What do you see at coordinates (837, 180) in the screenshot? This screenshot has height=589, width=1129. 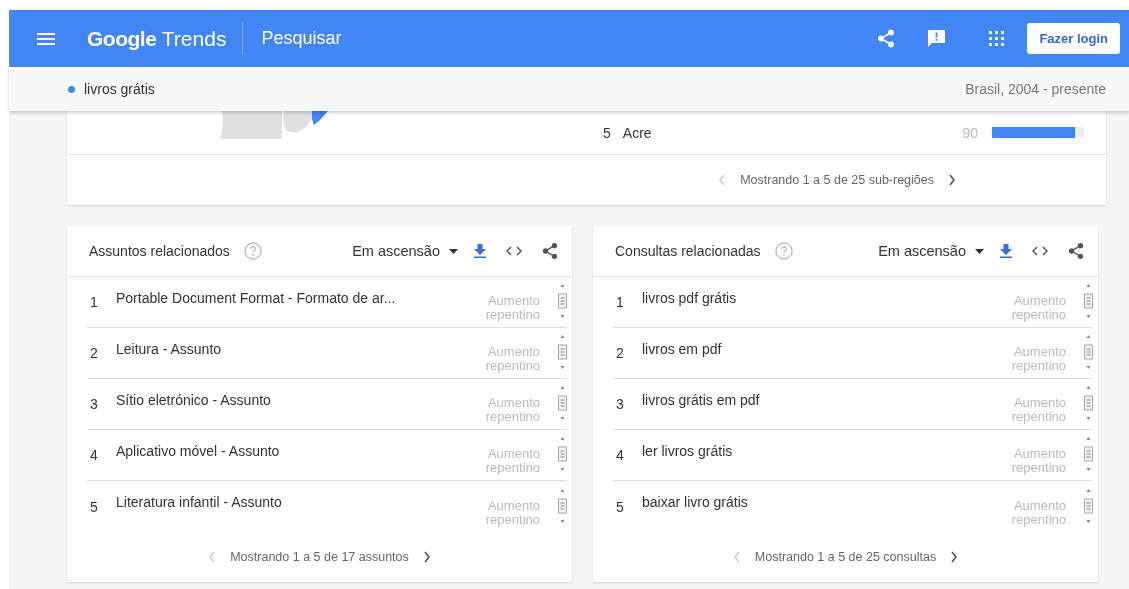 I see `pagination-text: Mostrando 1 a 5 de 25 sub-regiões` at bounding box center [837, 180].